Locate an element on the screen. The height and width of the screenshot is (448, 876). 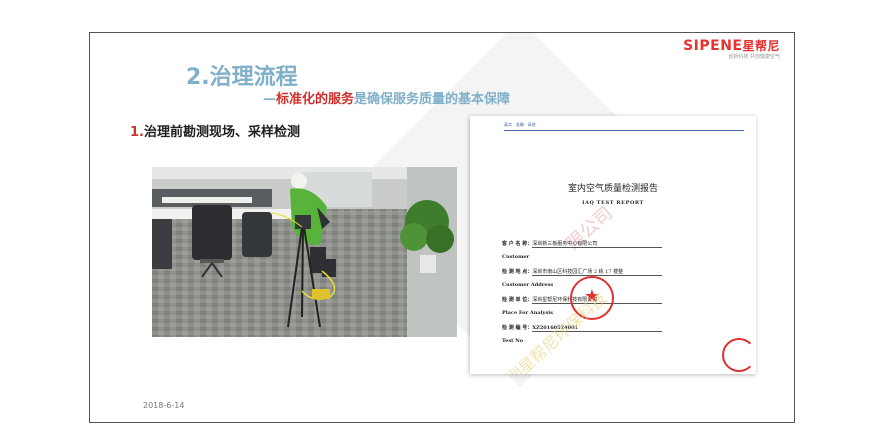
report-field-unit-en: Place For Analysis is located at coordinates (527, 313).